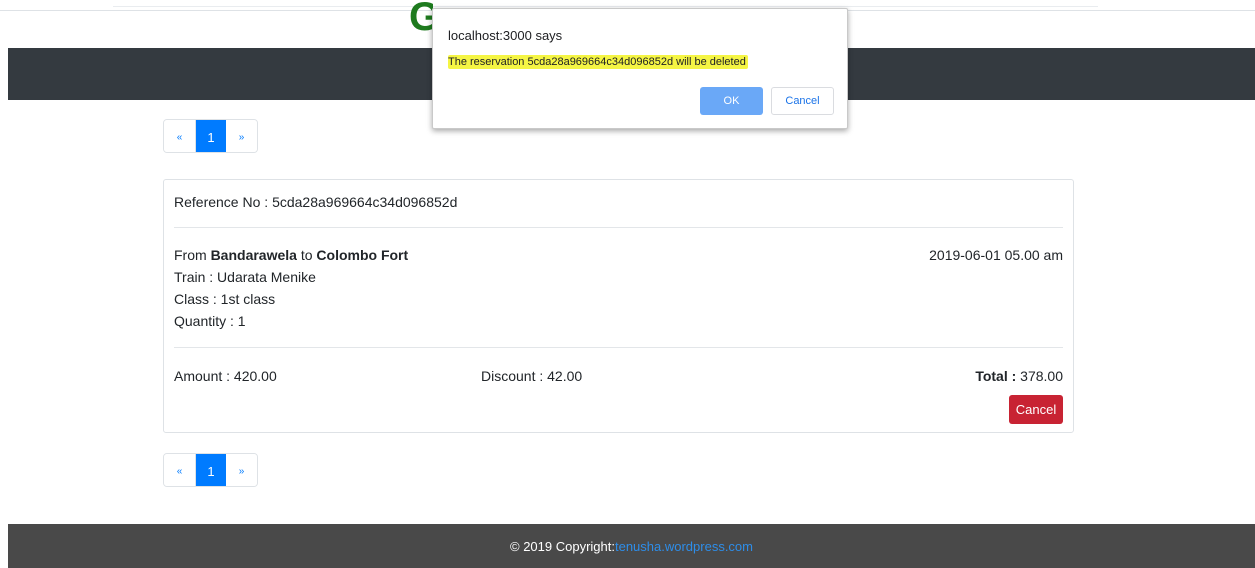 The width and height of the screenshot is (1255, 568). Describe the element at coordinates (684, 546) in the screenshot. I see `footer-link: tenusha.wordpress.com` at that location.